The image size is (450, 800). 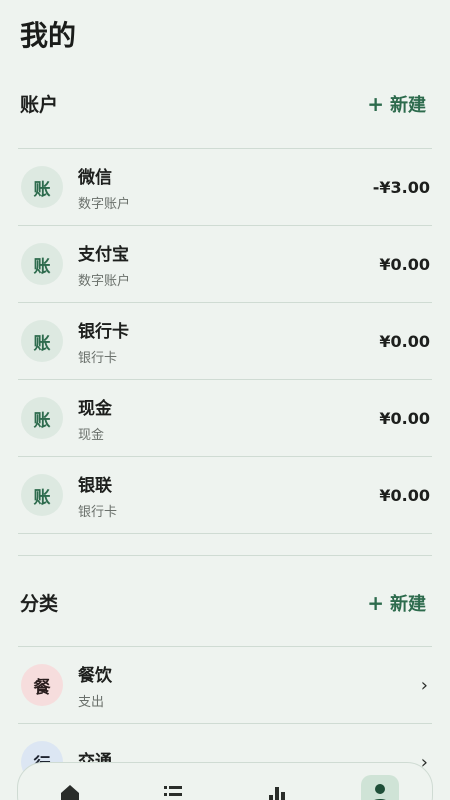 What do you see at coordinates (223, 103) in the screenshot?
I see `accounts-header: 账户 + 新建` at bounding box center [223, 103].